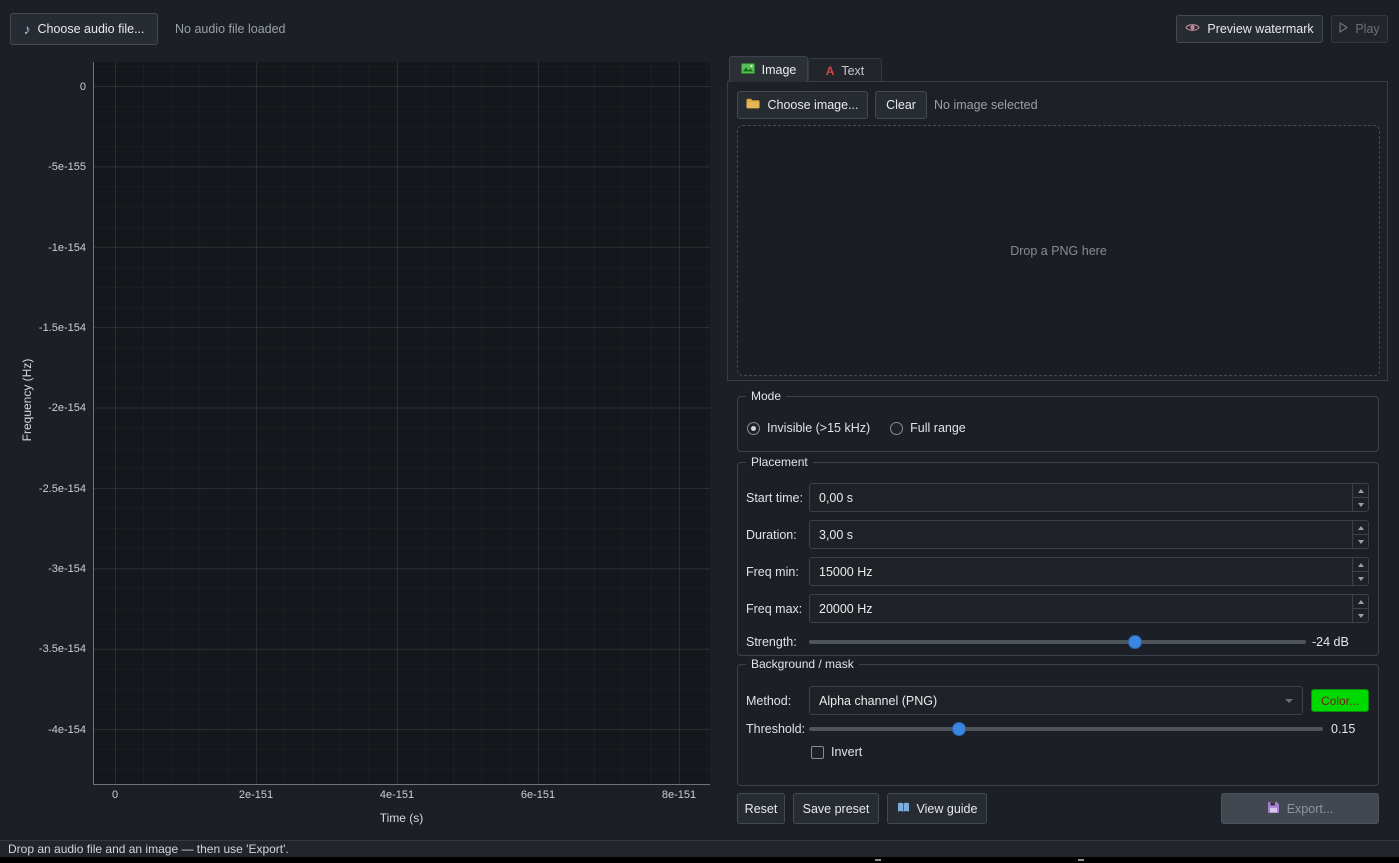 This screenshot has height=863, width=1399. I want to click on save-export-icon, so click(1273, 809).